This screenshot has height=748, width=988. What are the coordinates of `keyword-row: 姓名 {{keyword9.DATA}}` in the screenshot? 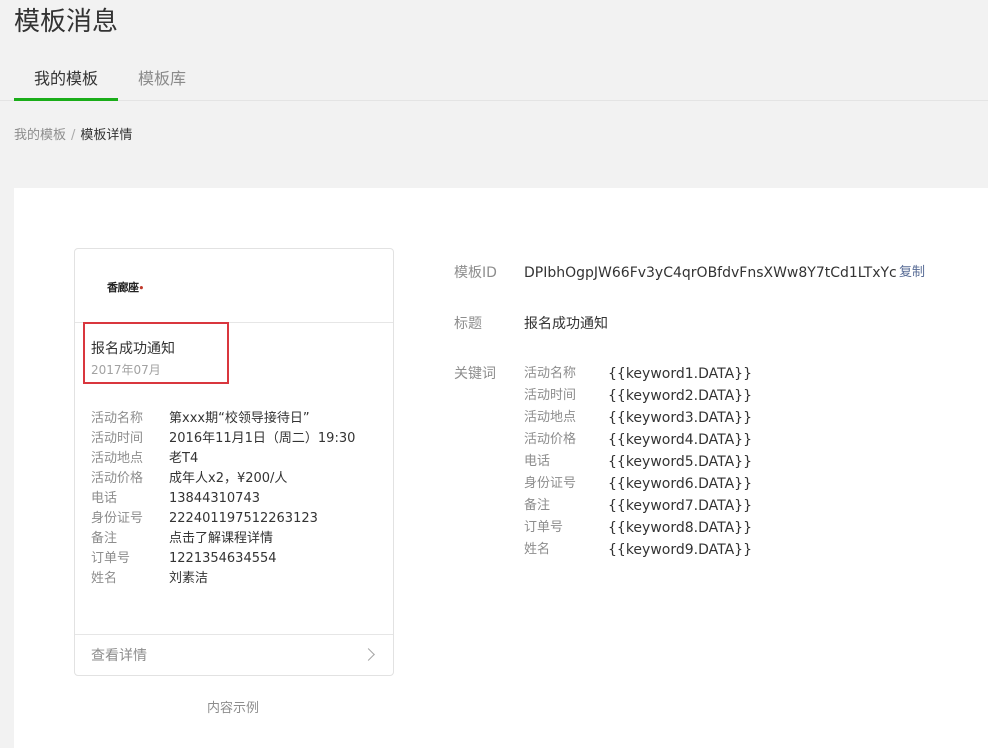 It's located at (638, 550).